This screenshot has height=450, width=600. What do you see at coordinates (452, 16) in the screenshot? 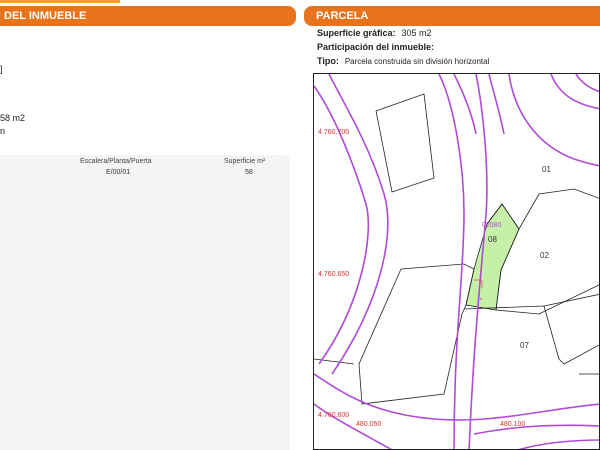
I see `right-panel-header: PARCELA` at bounding box center [452, 16].